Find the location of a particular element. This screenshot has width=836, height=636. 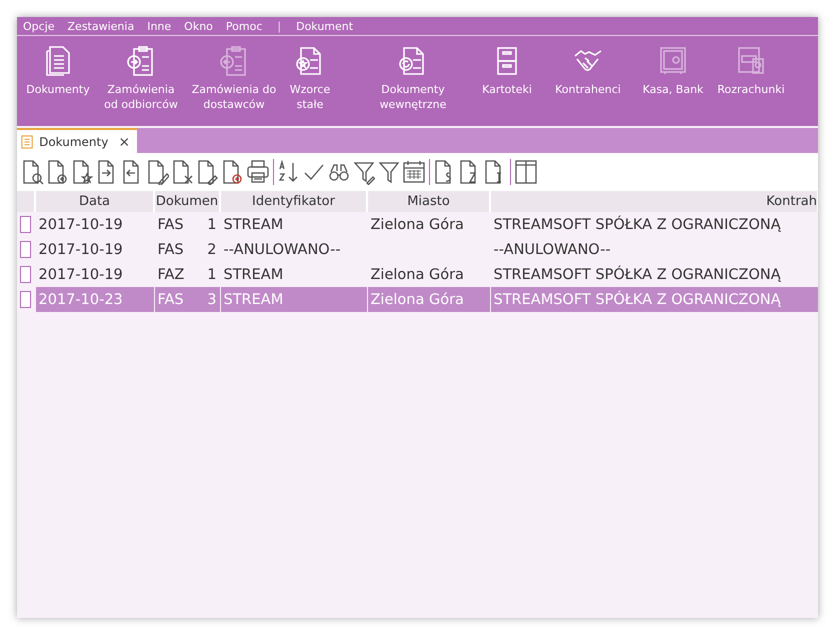

columns-icon is located at coordinates (526, 172).